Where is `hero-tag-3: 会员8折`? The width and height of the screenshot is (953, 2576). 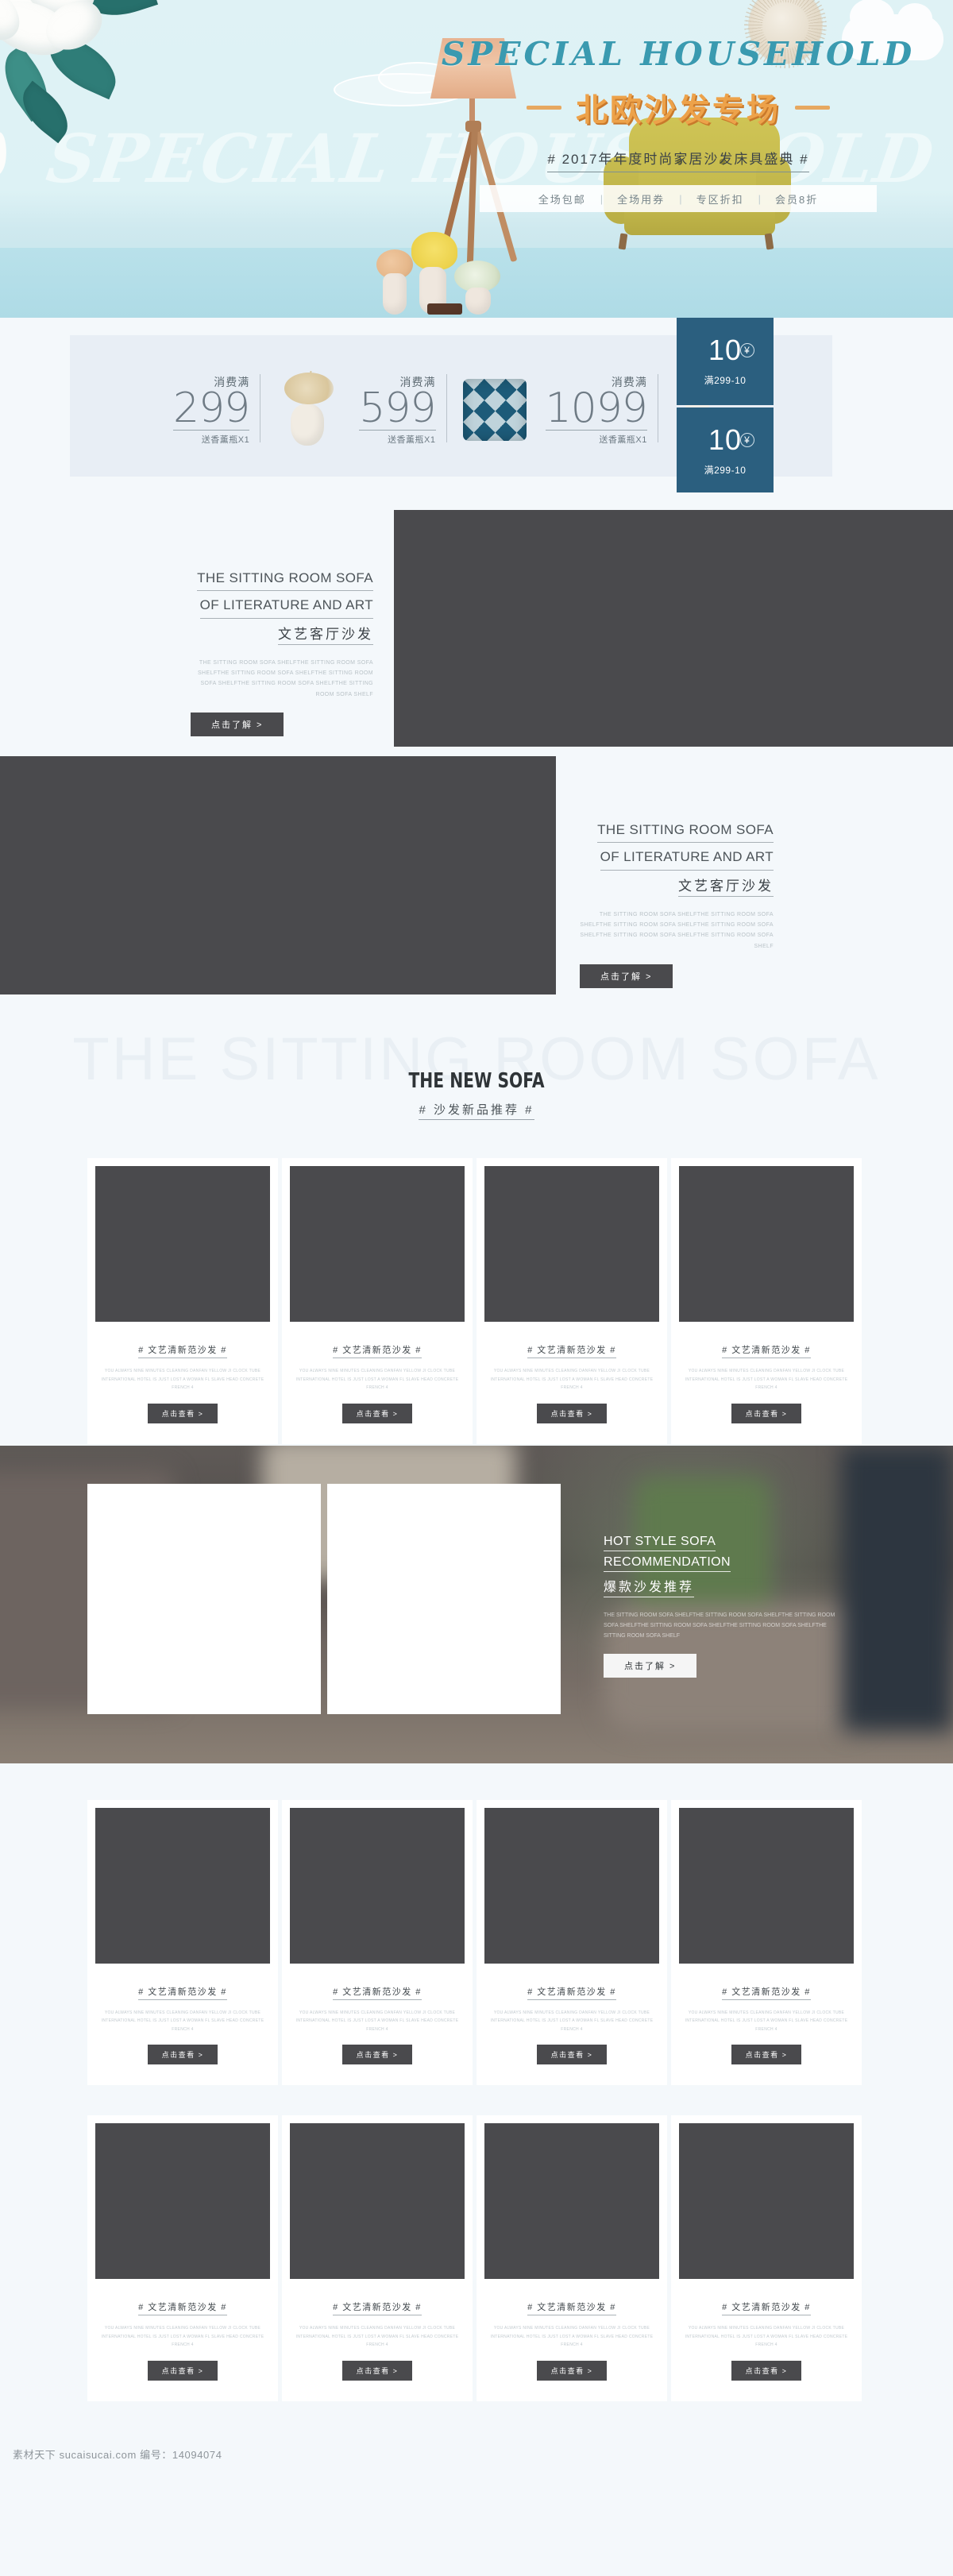 hero-tag-3: 会员8折 is located at coordinates (796, 199).